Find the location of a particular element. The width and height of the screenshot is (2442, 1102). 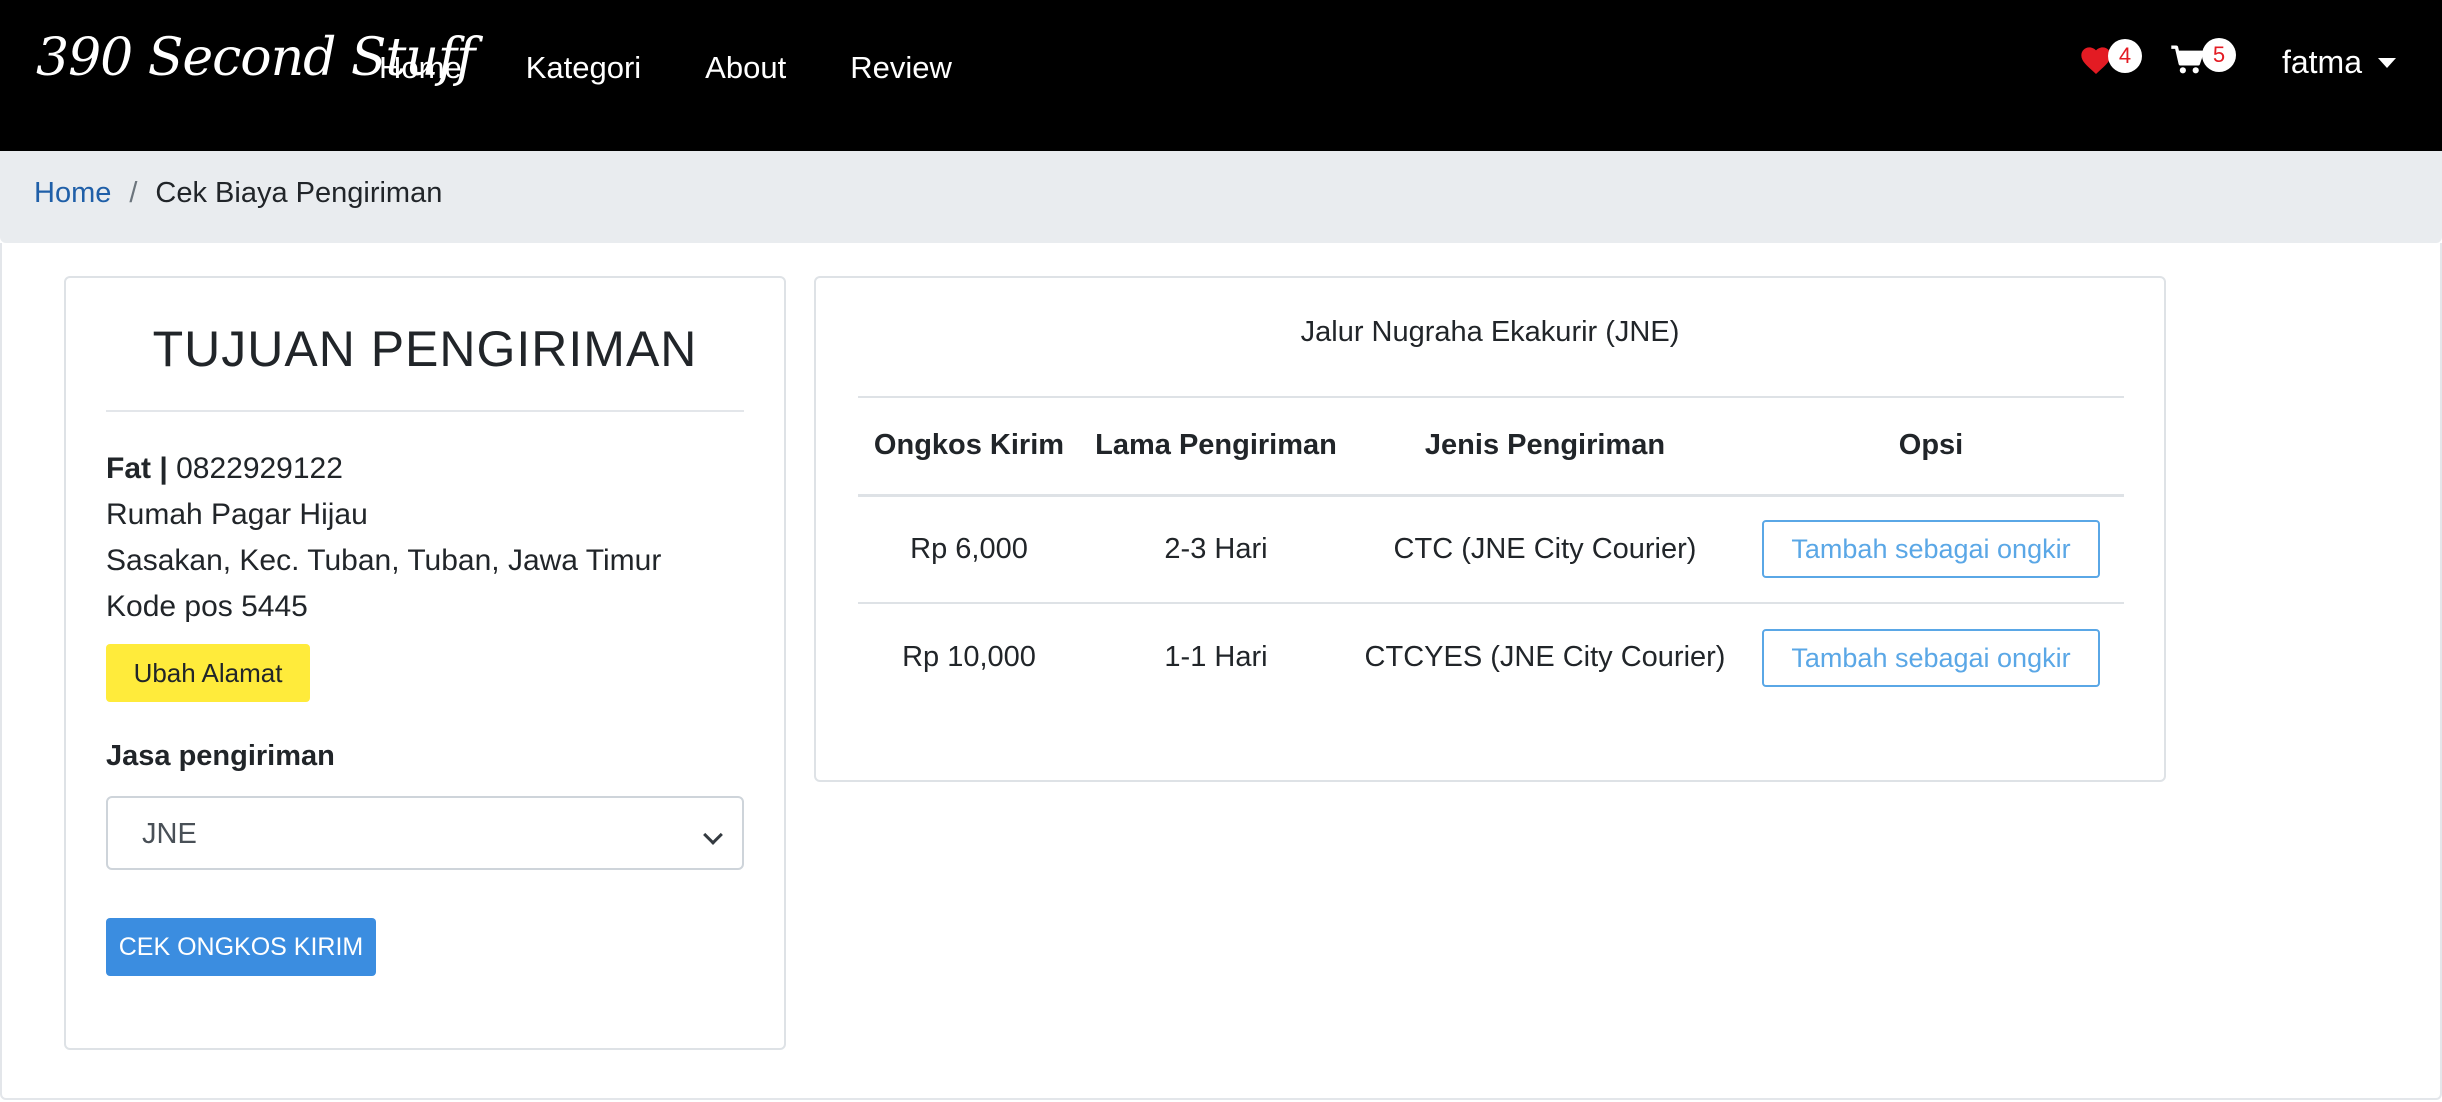

nav-link-home: Home is located at coordinates (420, 68).